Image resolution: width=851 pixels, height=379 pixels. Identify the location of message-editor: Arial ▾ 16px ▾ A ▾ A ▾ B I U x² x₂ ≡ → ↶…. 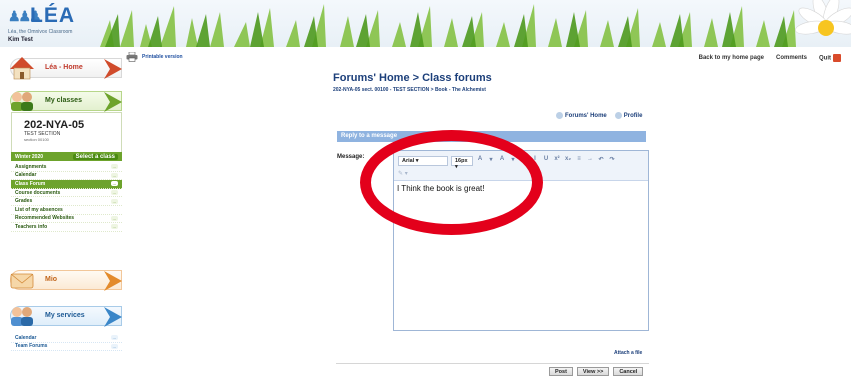
(521, 240).